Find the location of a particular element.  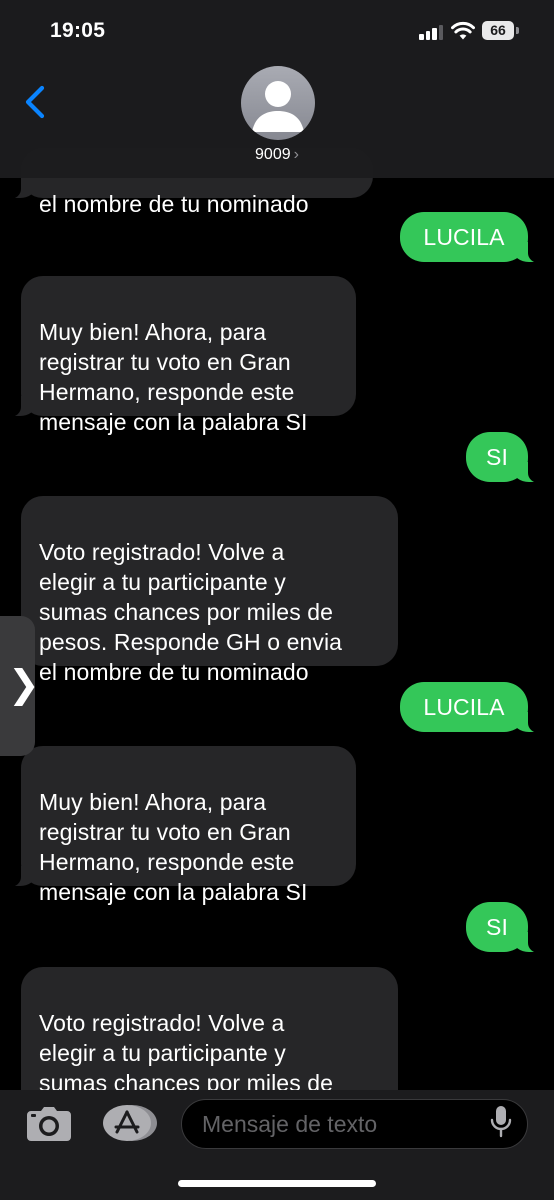

message-input: Mensaje de texto is located at coordinates (354, 1124).